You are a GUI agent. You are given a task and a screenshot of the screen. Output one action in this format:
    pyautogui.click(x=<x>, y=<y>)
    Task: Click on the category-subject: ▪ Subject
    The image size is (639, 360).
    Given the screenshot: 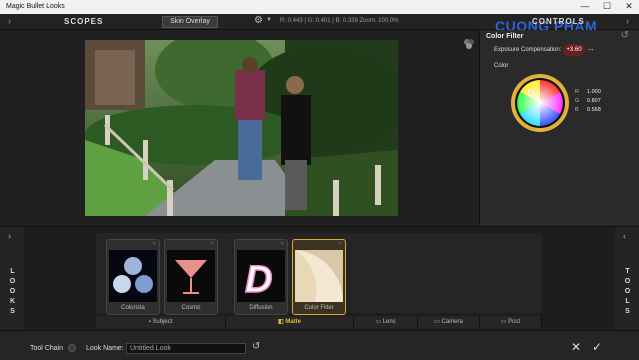 What is the action you would take?
    pyautogui.click(x=161, y=322)
    